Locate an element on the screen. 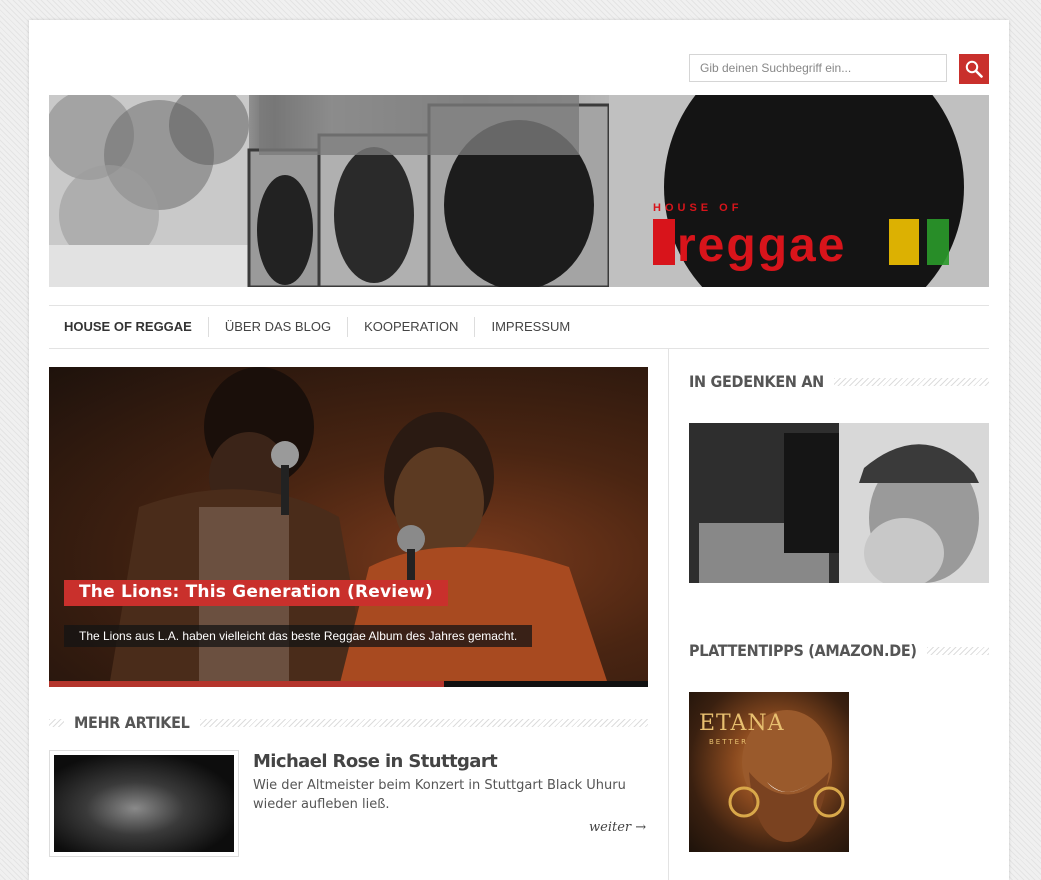  search-input is located at coordinates (818, 68).